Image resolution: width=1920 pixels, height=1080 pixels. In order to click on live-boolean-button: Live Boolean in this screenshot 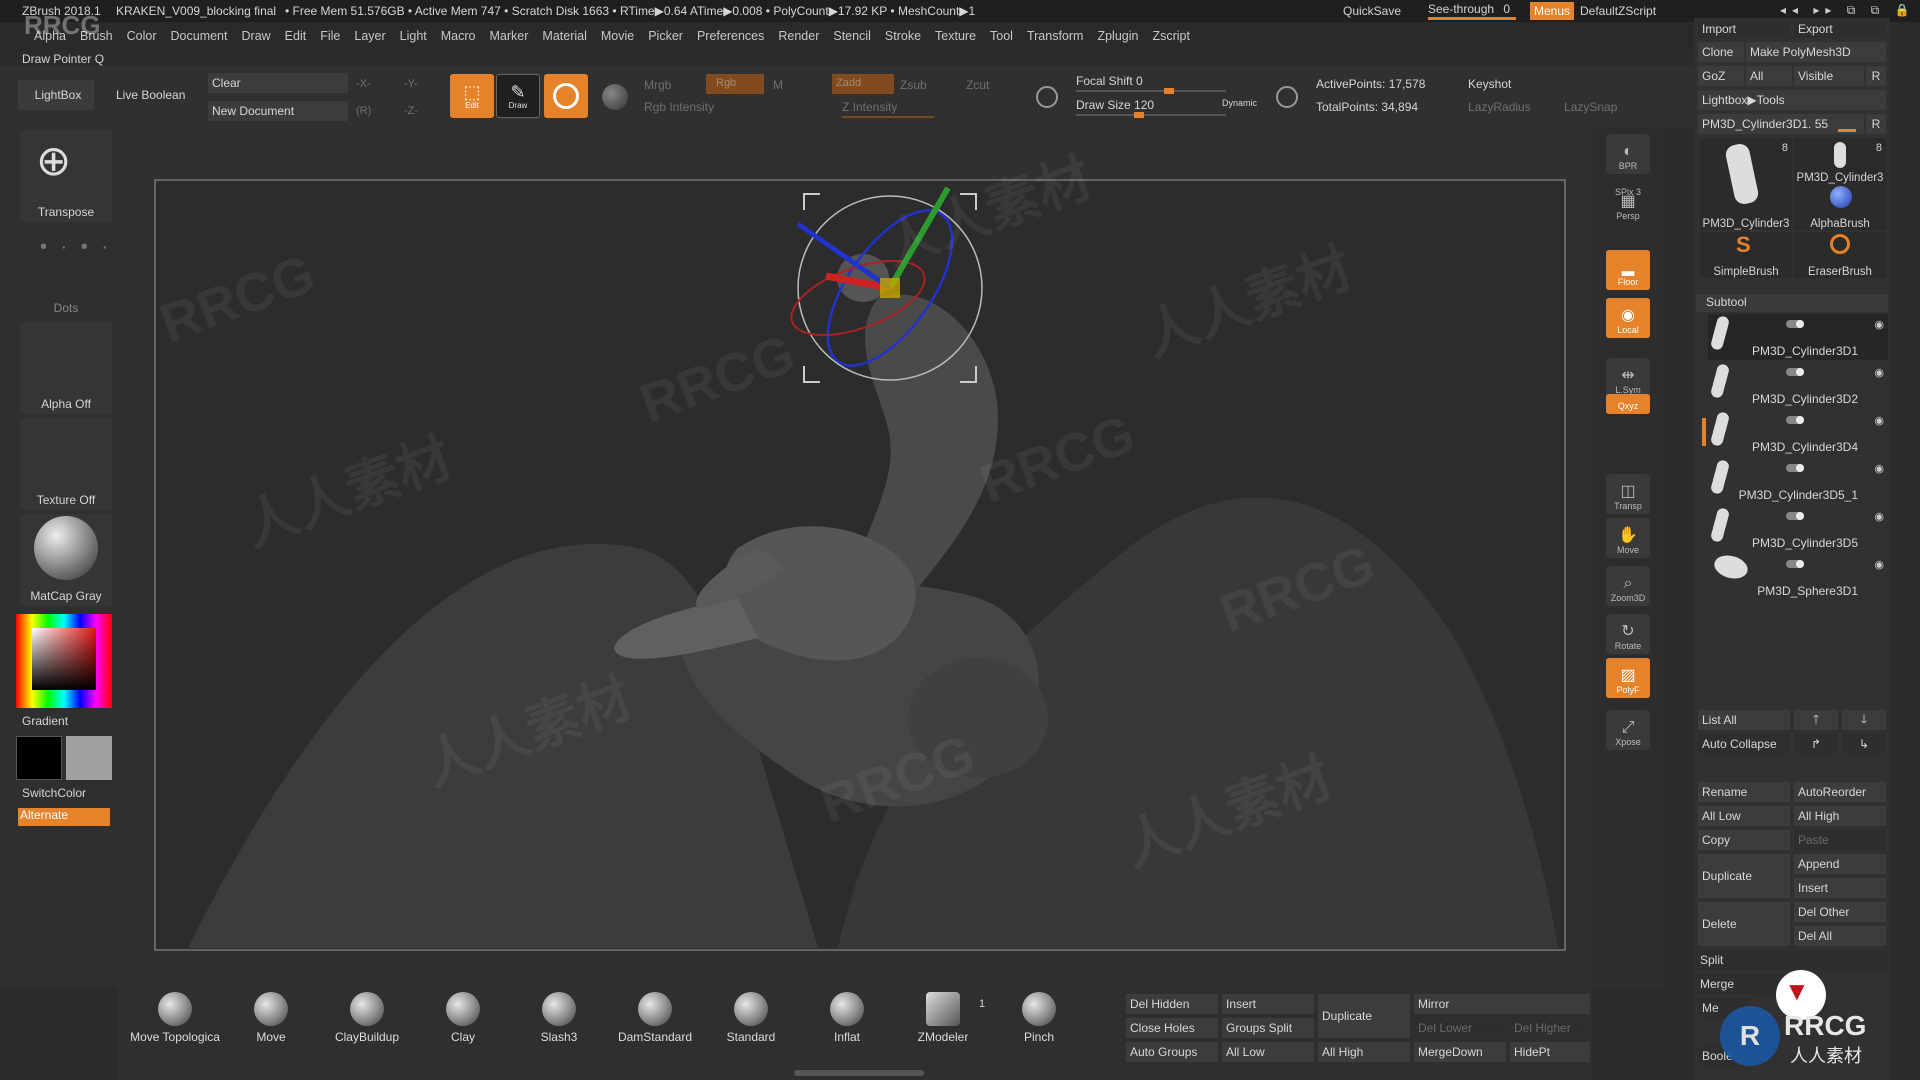, I will do `click(150, 95)`.